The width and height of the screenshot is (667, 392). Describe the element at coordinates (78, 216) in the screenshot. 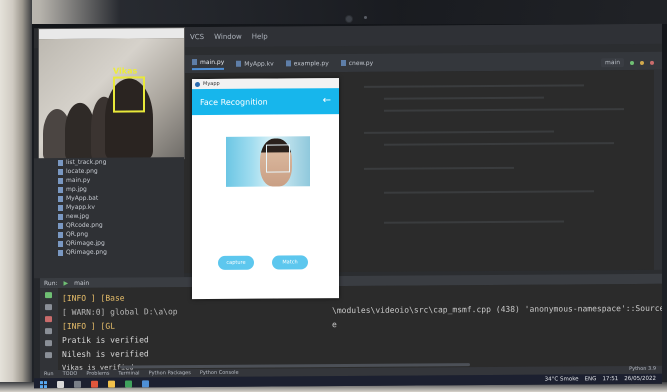

I see `file-name: new.jpg` at that location.